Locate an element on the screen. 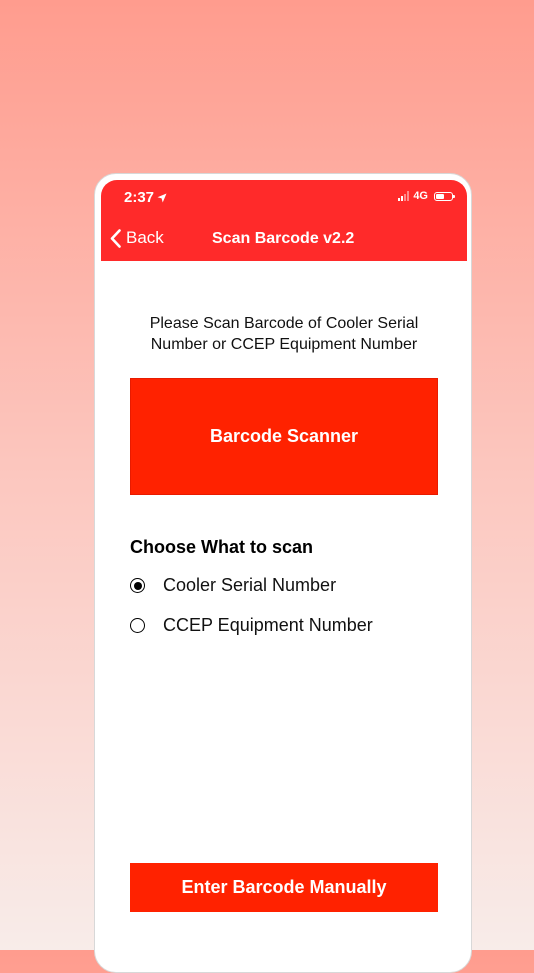  battery-icon is located at coordinates (444, 196).